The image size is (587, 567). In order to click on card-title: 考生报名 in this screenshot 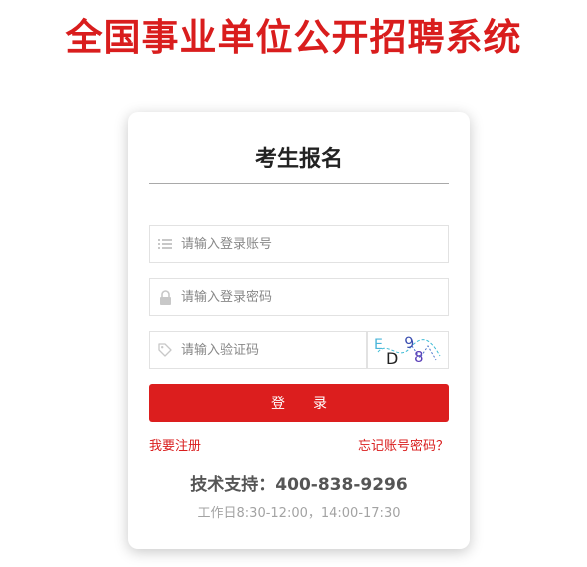, I will do `click(298, 159)`.